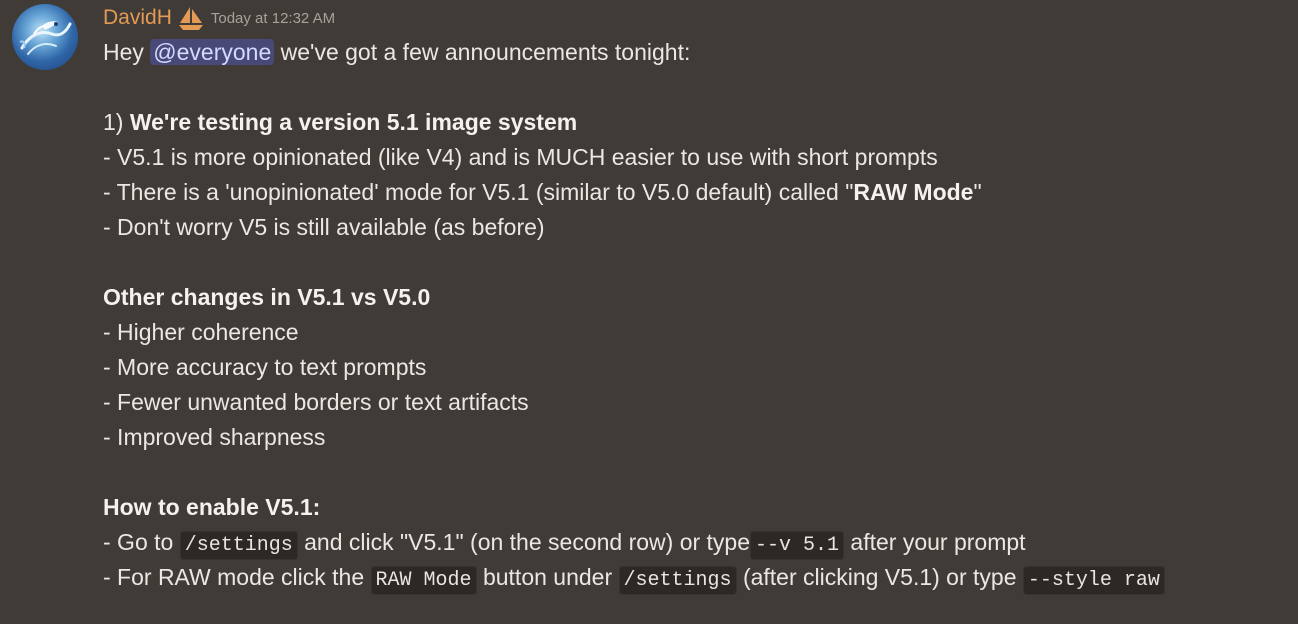 This screenshot has width=1298, height=624. What do you see at coordinates (191, 18) in the screenshot?
I see `sailboat-icon` at bounding box center [191, 18].